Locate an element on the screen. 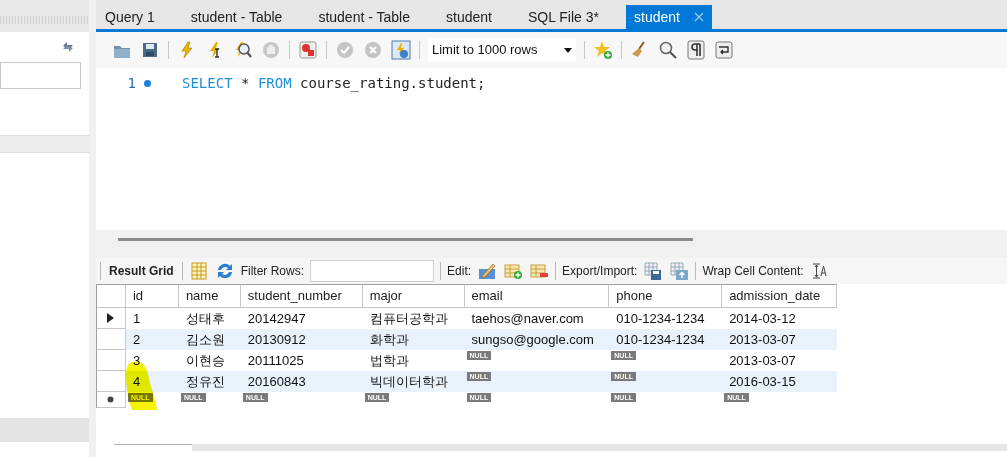  refresh-icon is located at coordinates (68, 47).